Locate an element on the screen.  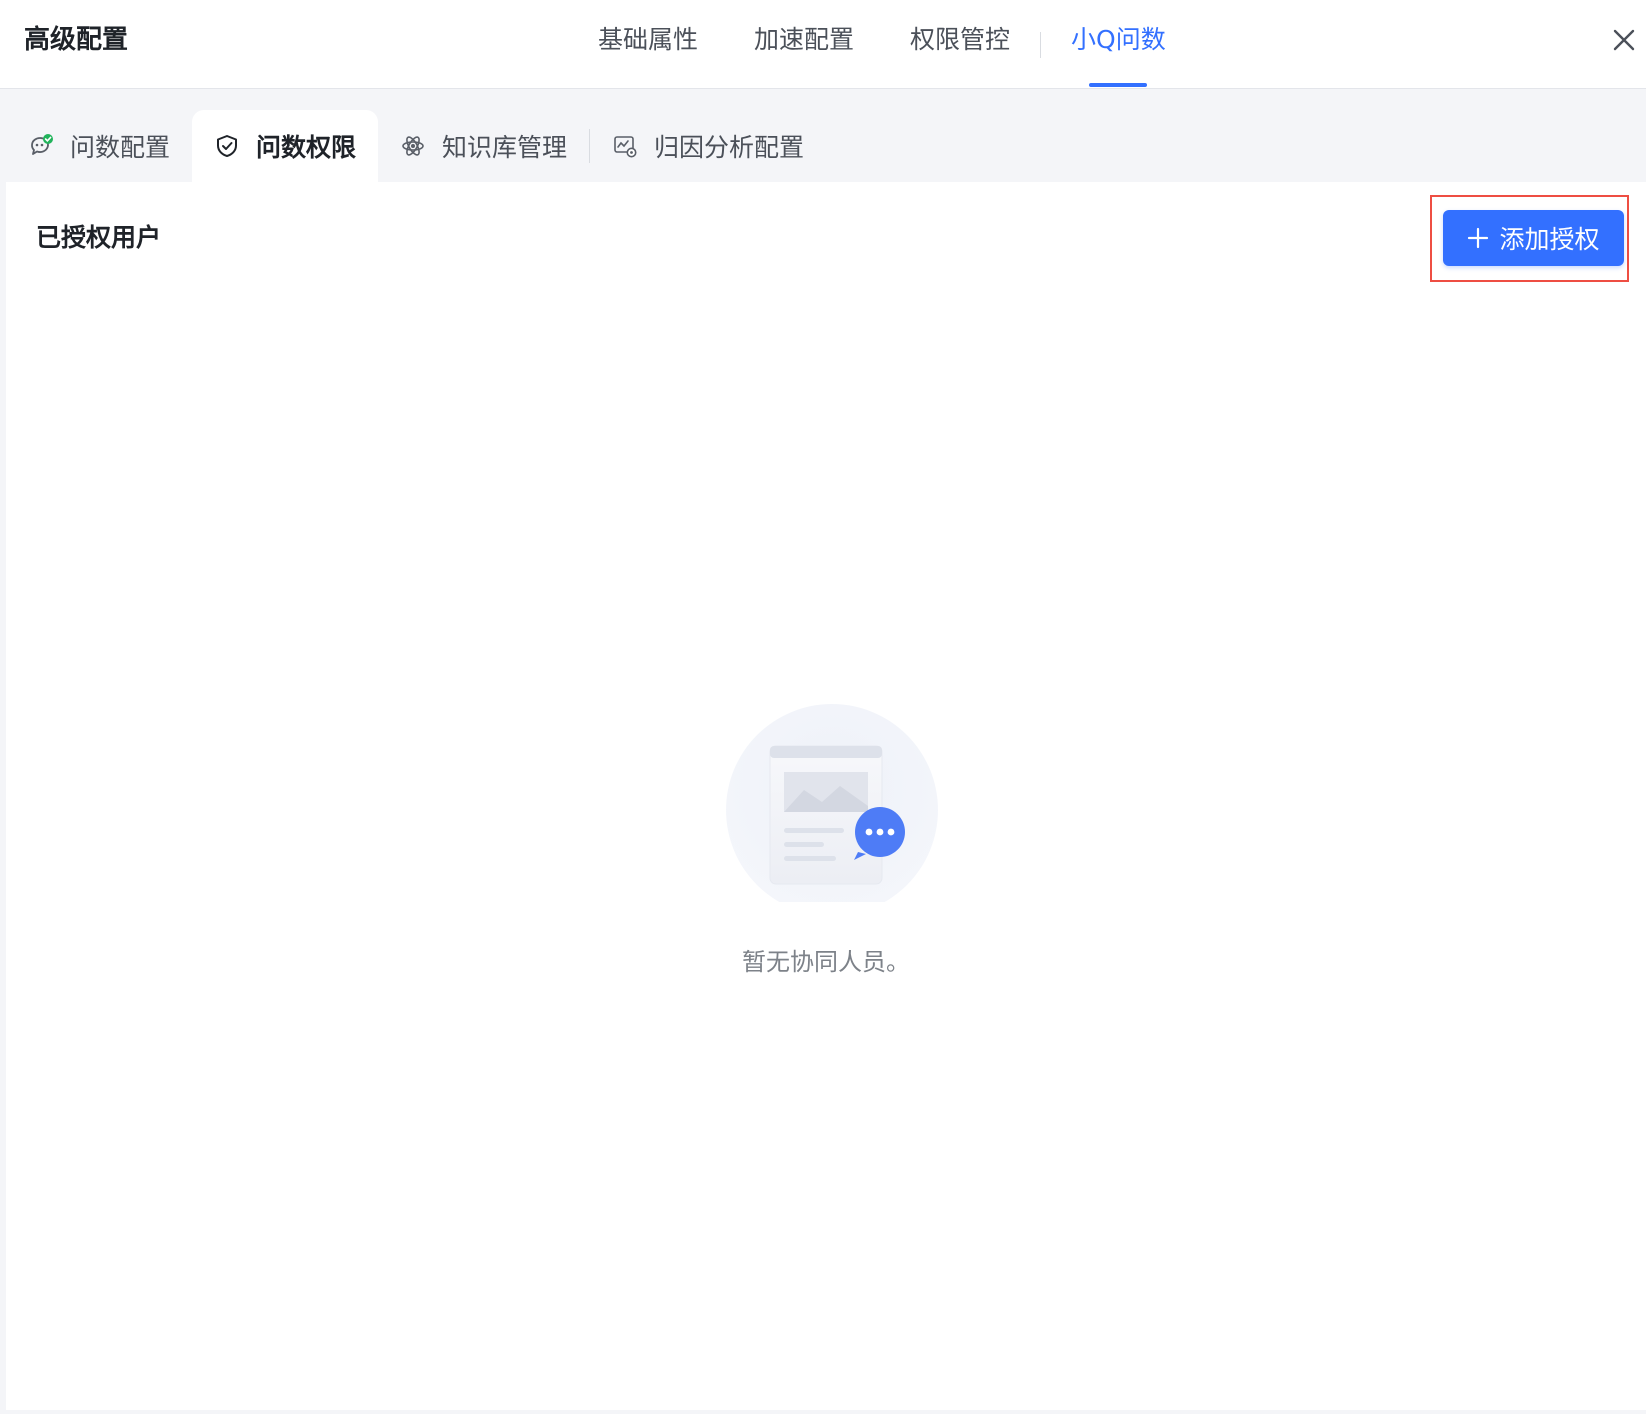
subtab-query-config: 问数配置 is located at coordinates (99, 146).